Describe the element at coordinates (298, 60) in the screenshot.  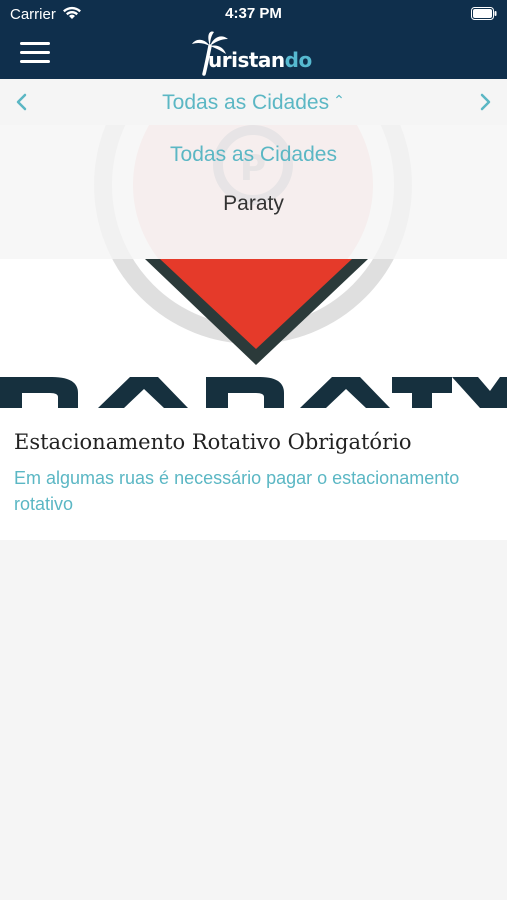
I see `logo-text-accent: do` at that location.